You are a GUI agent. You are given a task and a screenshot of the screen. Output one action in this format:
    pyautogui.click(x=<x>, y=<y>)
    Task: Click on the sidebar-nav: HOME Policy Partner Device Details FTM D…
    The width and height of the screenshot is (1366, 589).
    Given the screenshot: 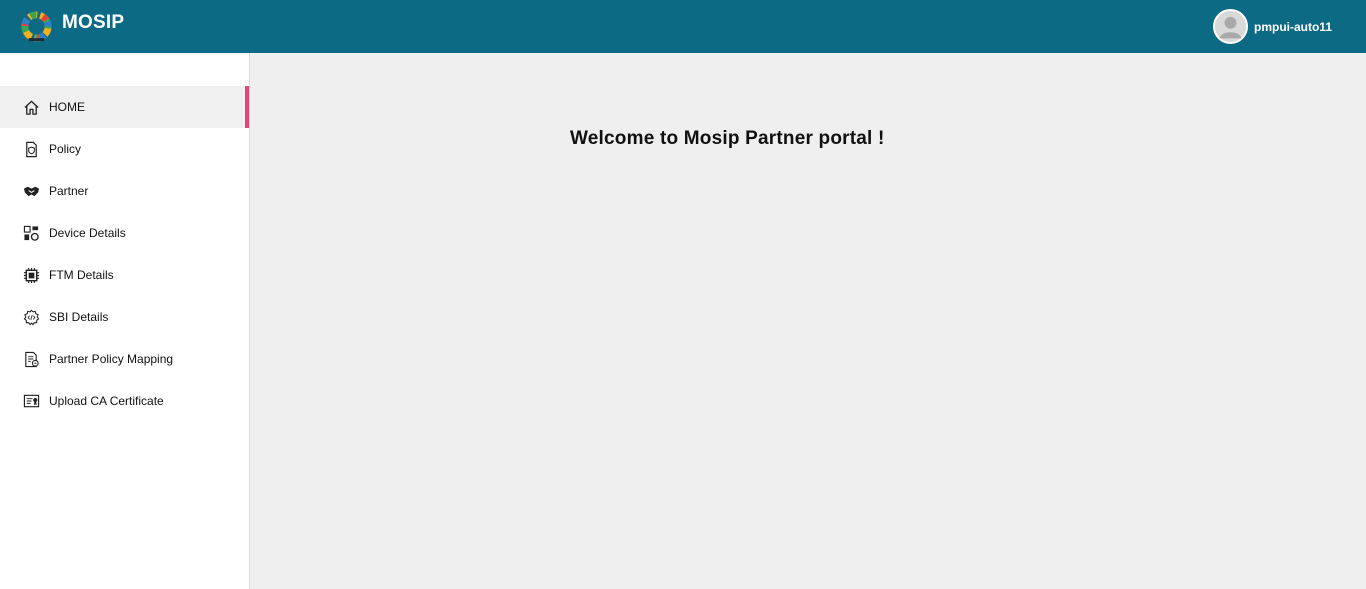 What is the action you would take?
    pyautogui.click(x=124, y=254)
    